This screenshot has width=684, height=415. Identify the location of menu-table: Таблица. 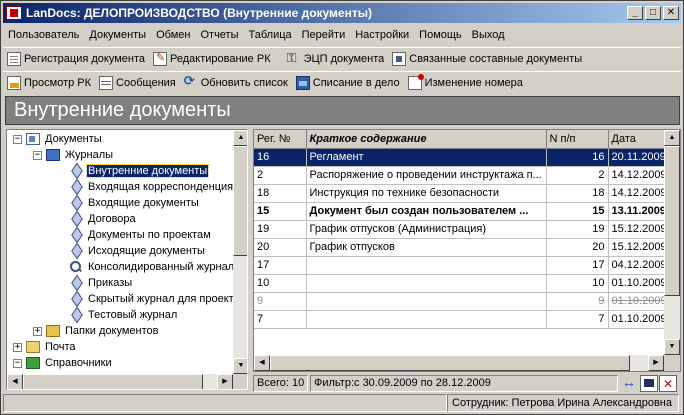
(270, 35).